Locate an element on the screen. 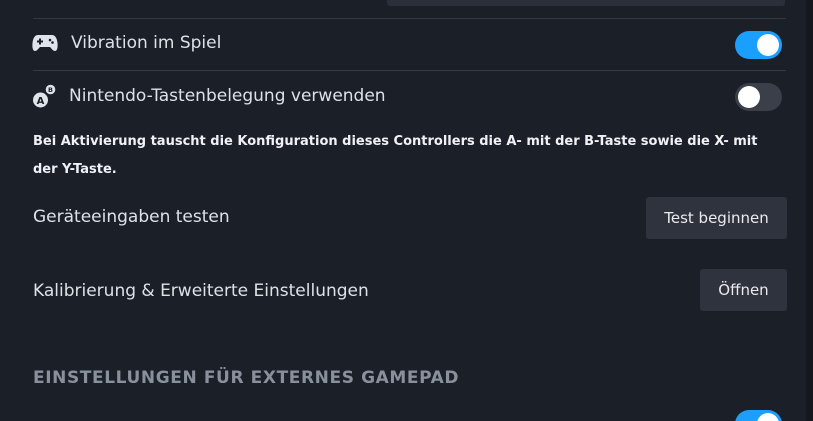 This screenshot has height=421, width=813. button-swap-icon: A B is located at coordinates (44, 96).